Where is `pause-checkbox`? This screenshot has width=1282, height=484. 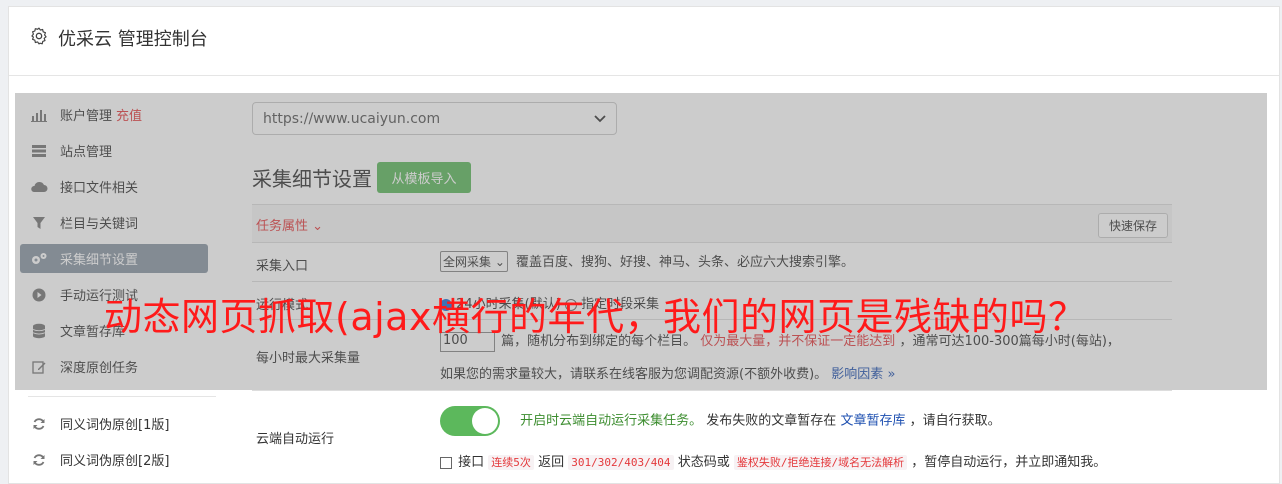 pause-checkbox is located at coordinates (446, 462).